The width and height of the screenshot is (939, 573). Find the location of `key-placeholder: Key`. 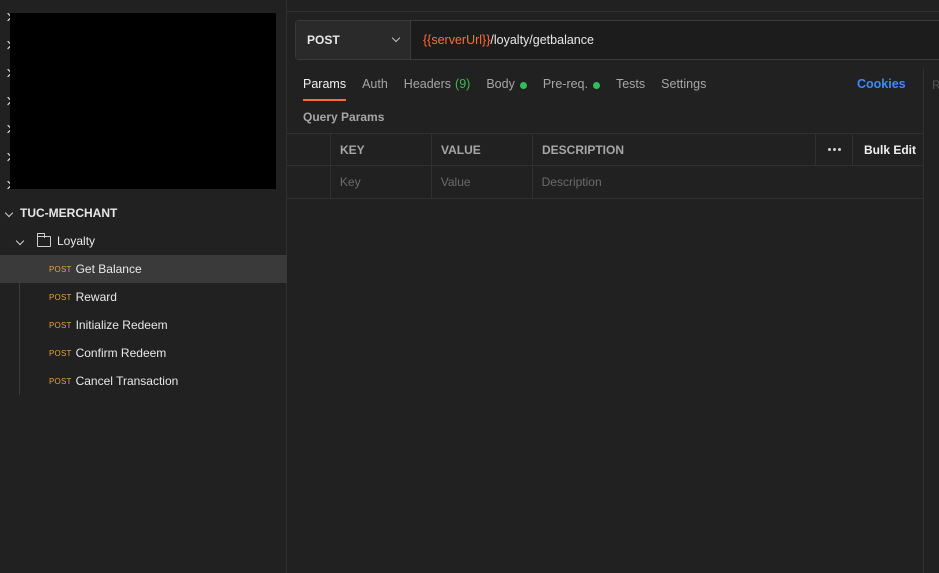

key-placeholder: Key is located at coordinates (350, 182).